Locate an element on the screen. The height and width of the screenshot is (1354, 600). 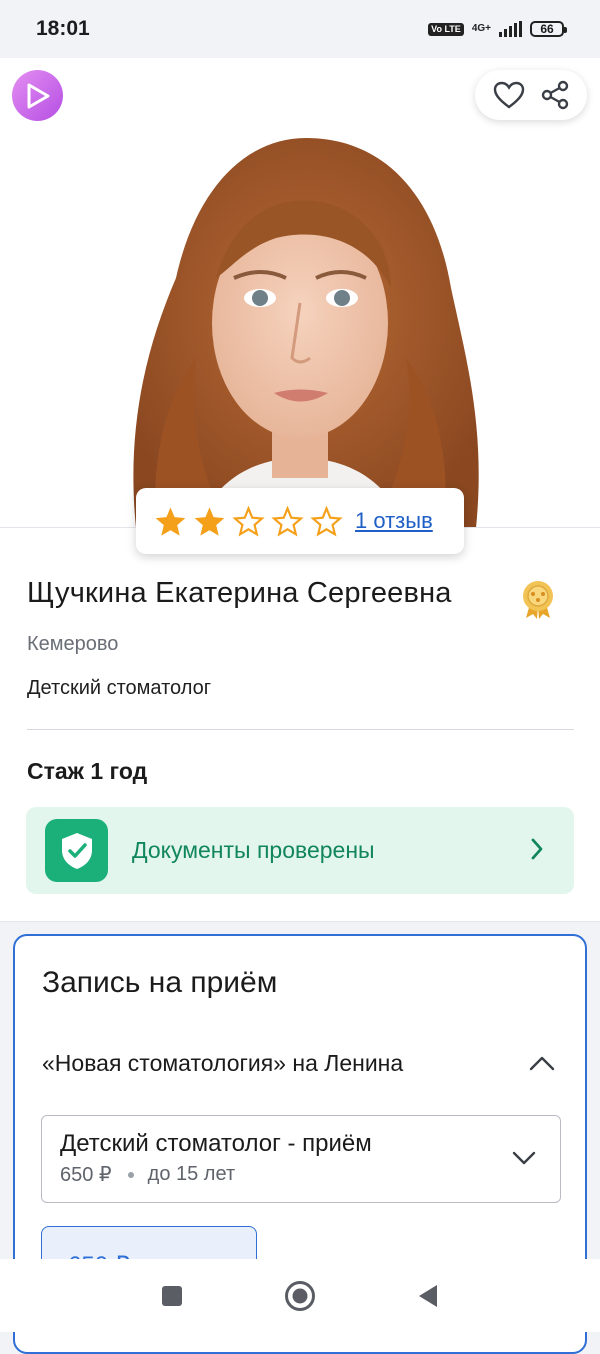
clinic-name: «Новая стоматология» на Ленина is located at coordinates (222, 1063).